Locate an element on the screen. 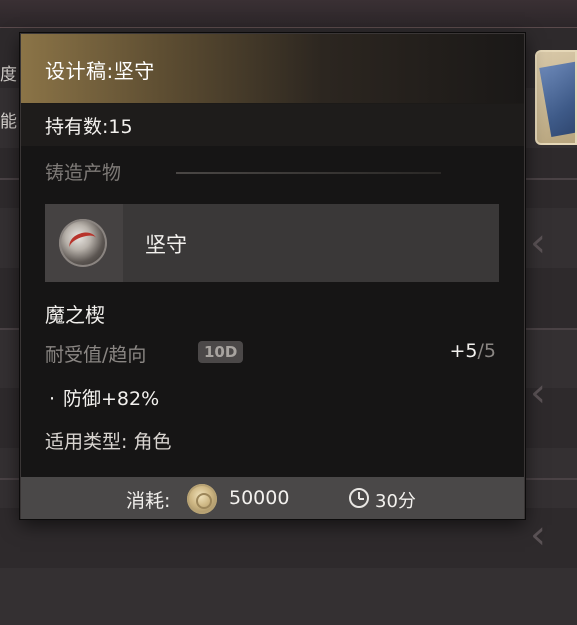 This screenshot has width=577, height=625. durability-badge: 10D is located at coordinates (221, 352).